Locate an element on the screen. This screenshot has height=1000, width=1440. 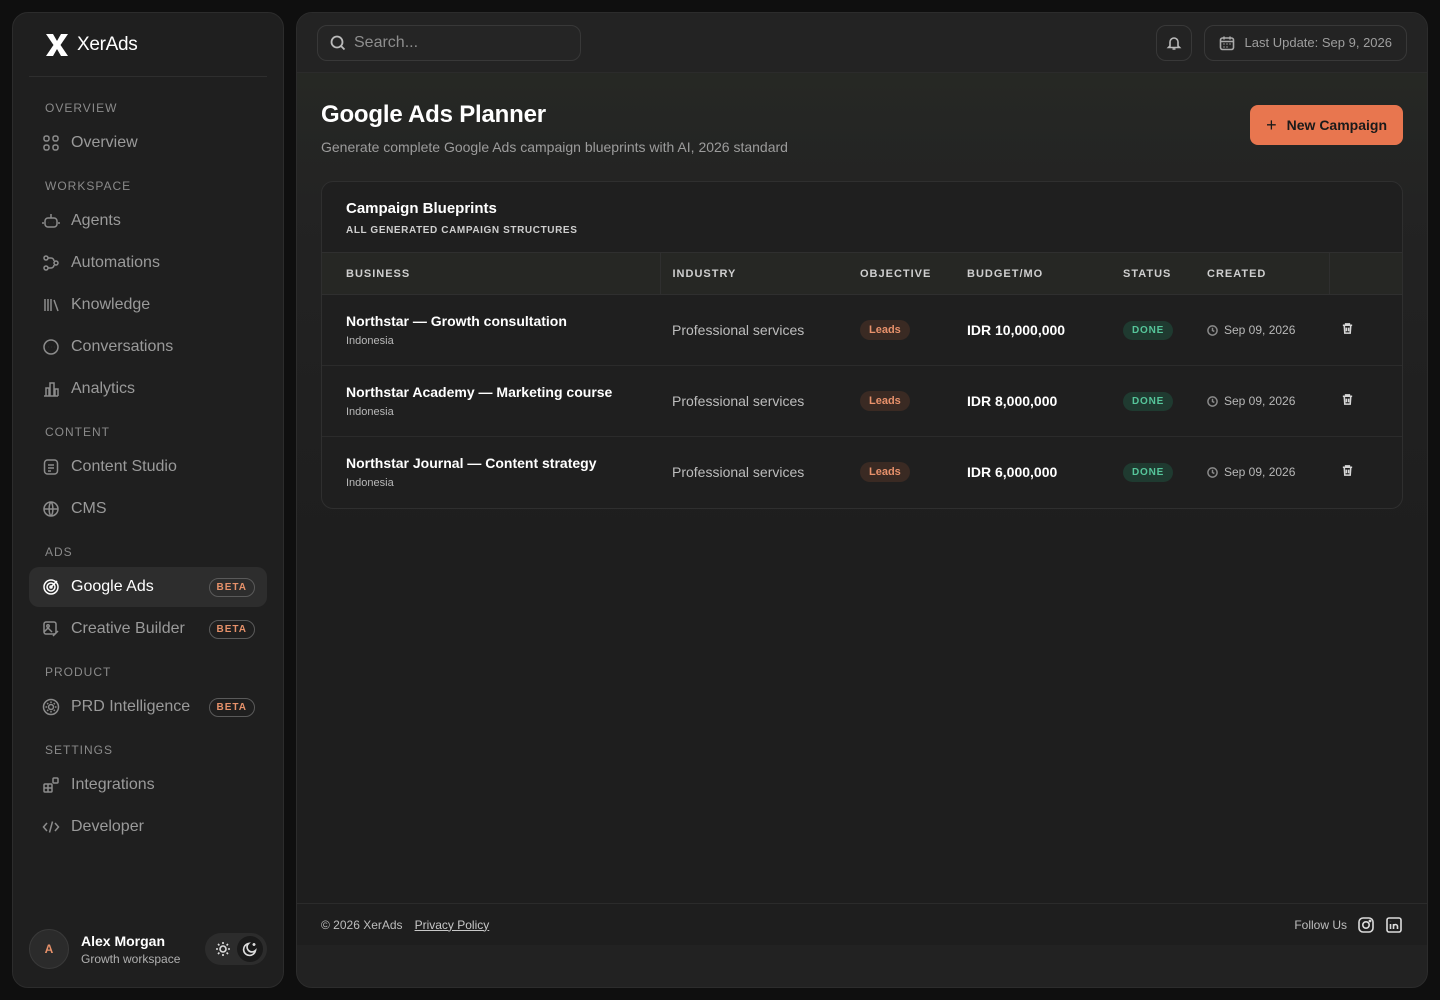
sidebar-item-label: Content Studio is located at coordinates (124, 466).